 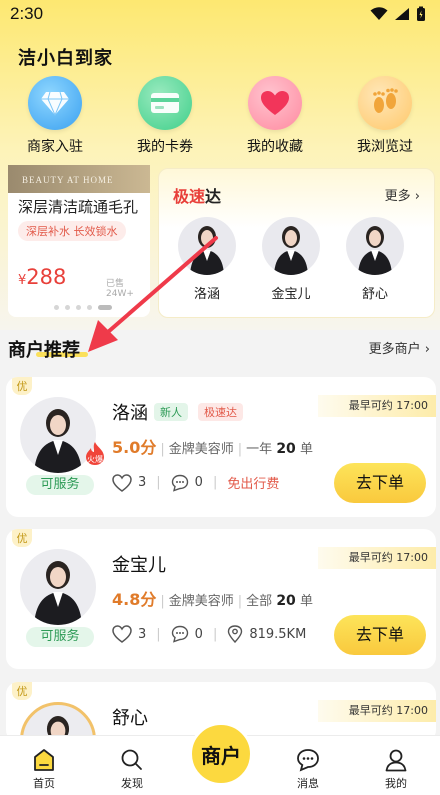 What do you see at coordinates (259, 449) in the screenshot?
I see `period-label: 一年` at bounding box center [259, 449].